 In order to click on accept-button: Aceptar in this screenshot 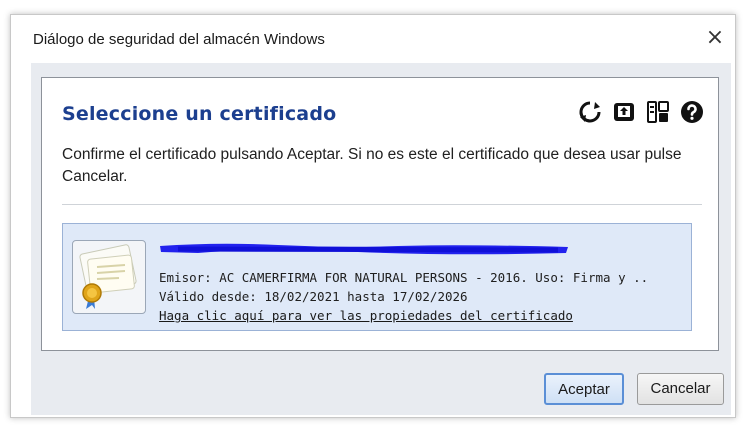, I will do `click(584, 389)`.